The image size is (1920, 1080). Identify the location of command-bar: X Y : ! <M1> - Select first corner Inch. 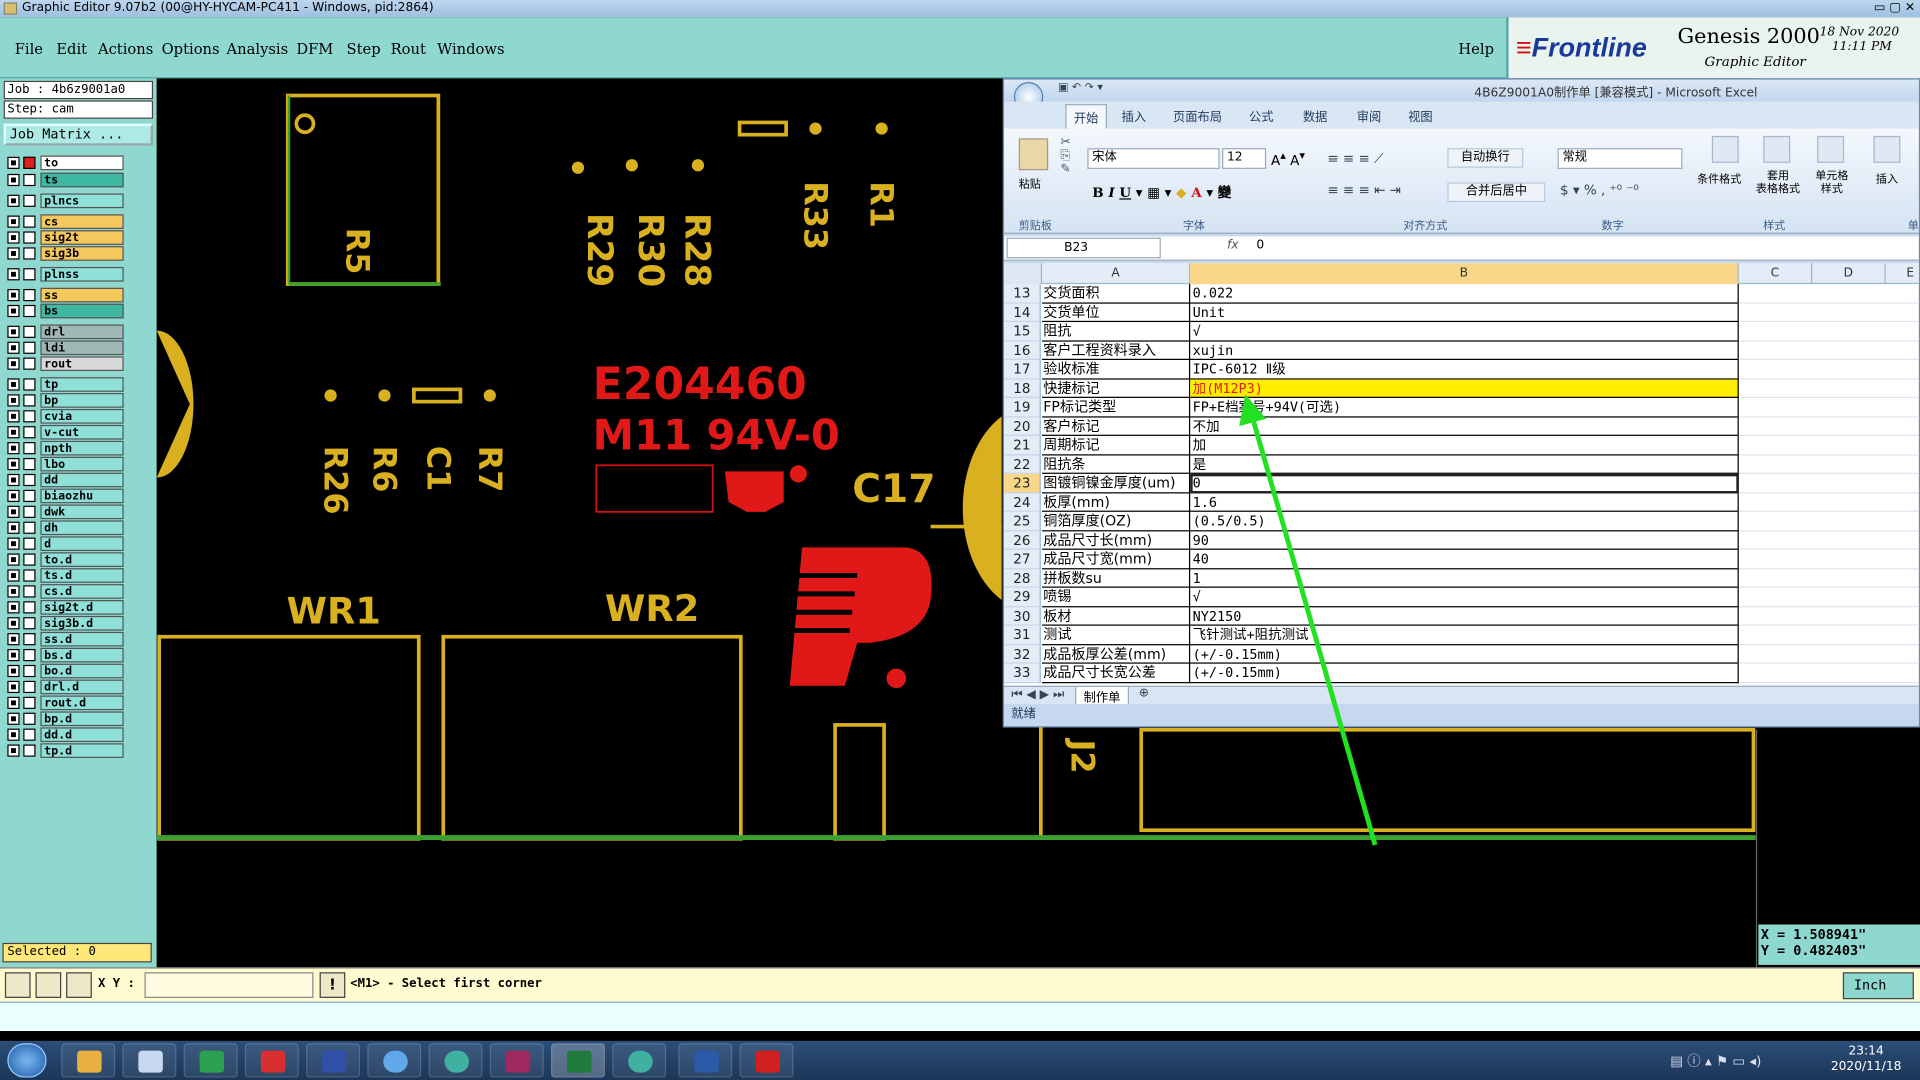
(960, 984).